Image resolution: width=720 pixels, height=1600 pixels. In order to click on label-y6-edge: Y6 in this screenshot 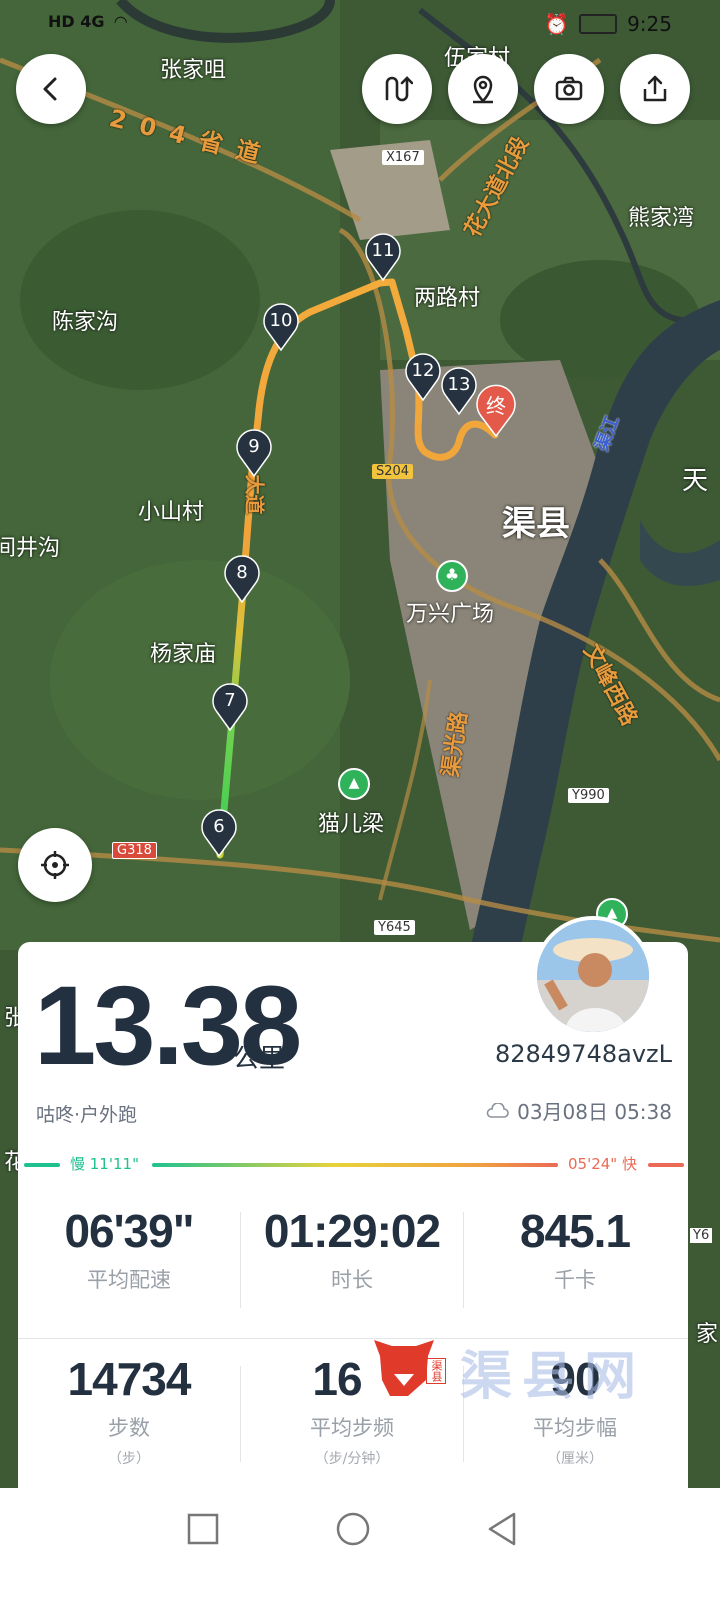, I will do `click(701, 1235)`.